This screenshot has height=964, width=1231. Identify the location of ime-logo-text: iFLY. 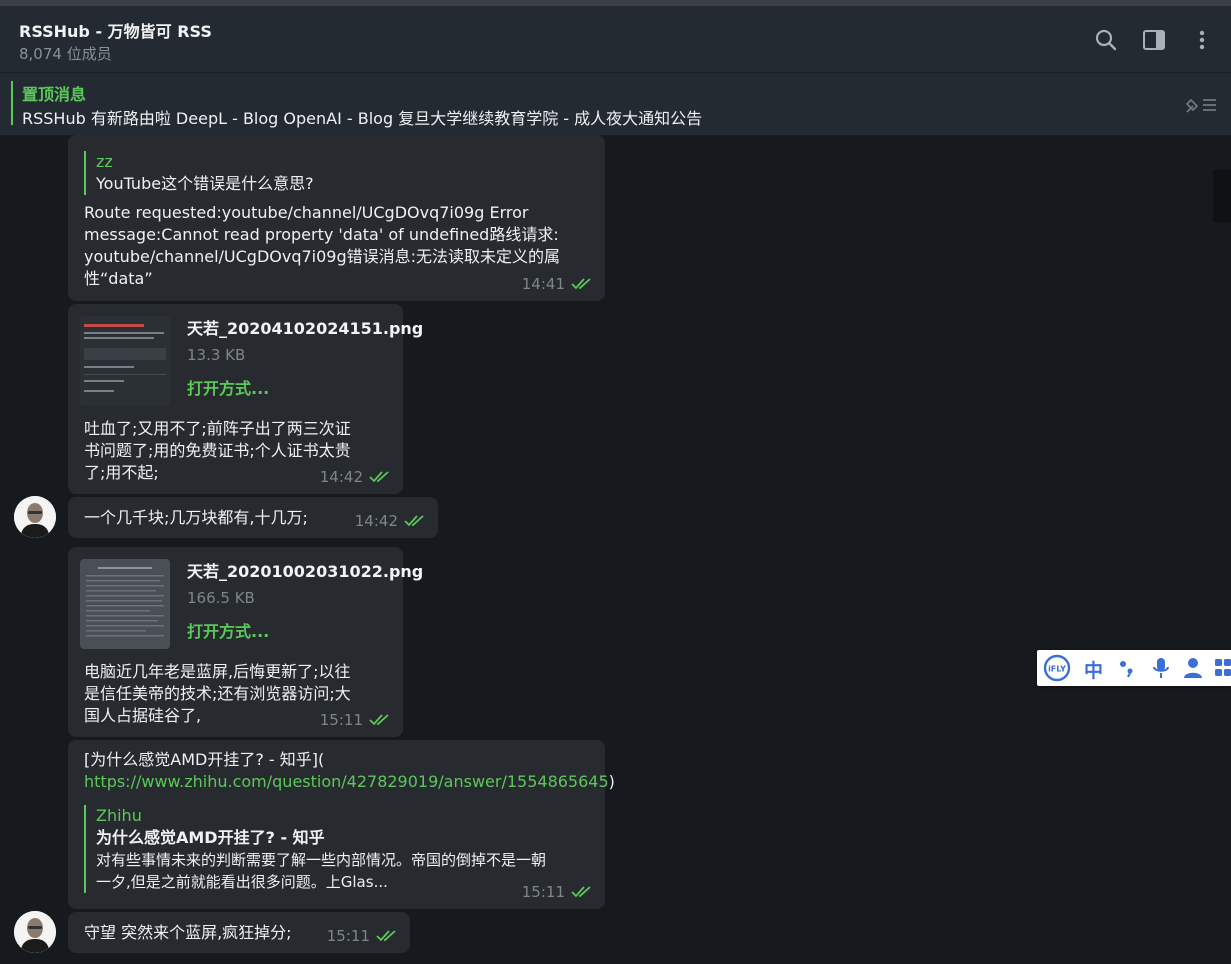
(1057, 669).